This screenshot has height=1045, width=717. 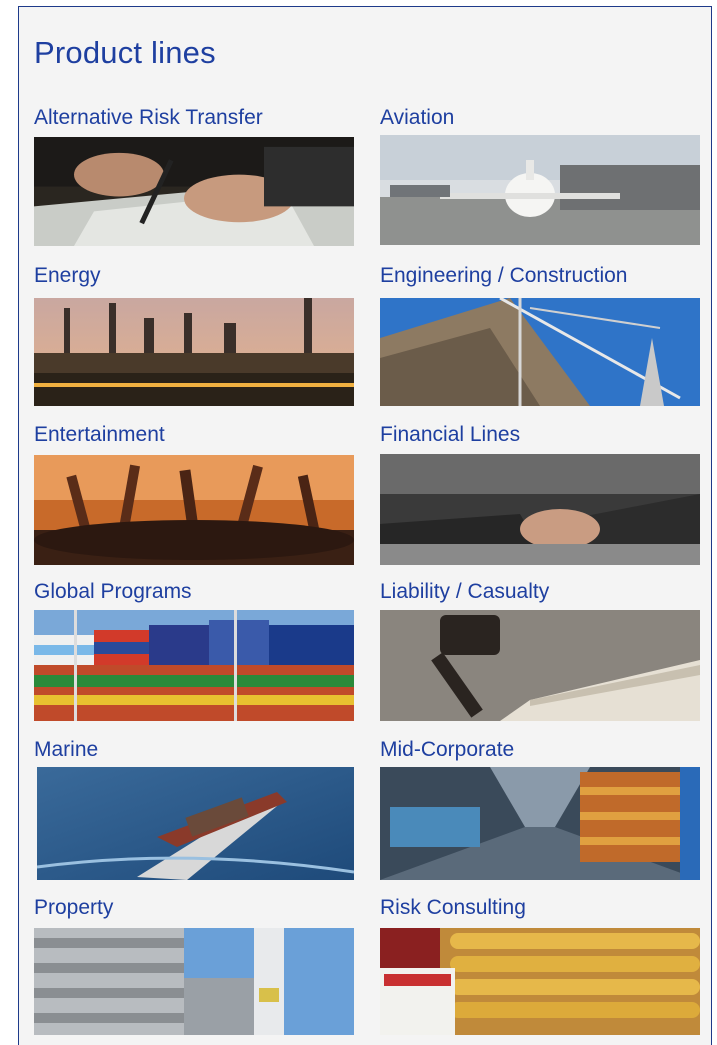 What do you see at coordinates (194, 665) in the screenshot?
I see `world-flags-photo` at bounding box center [194, 665].